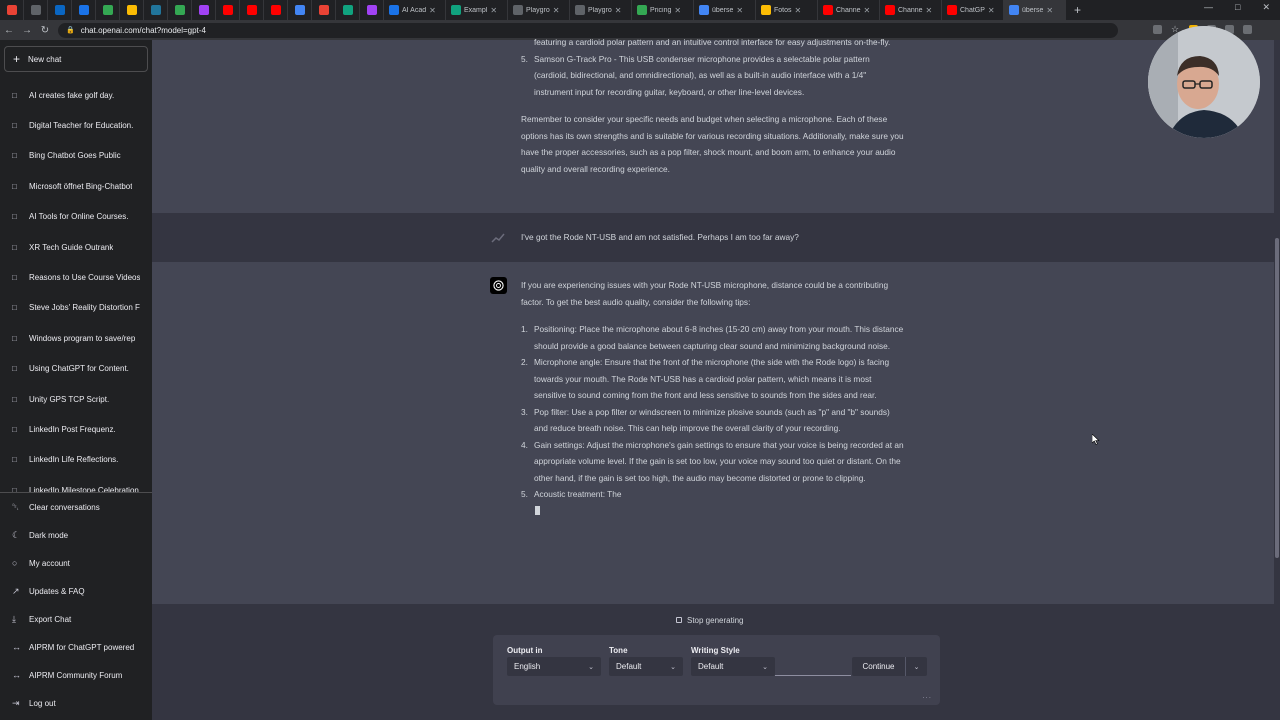 The image size is (1280, 720). I want to click on tone-select: Default ⌄, so click(646, 666).